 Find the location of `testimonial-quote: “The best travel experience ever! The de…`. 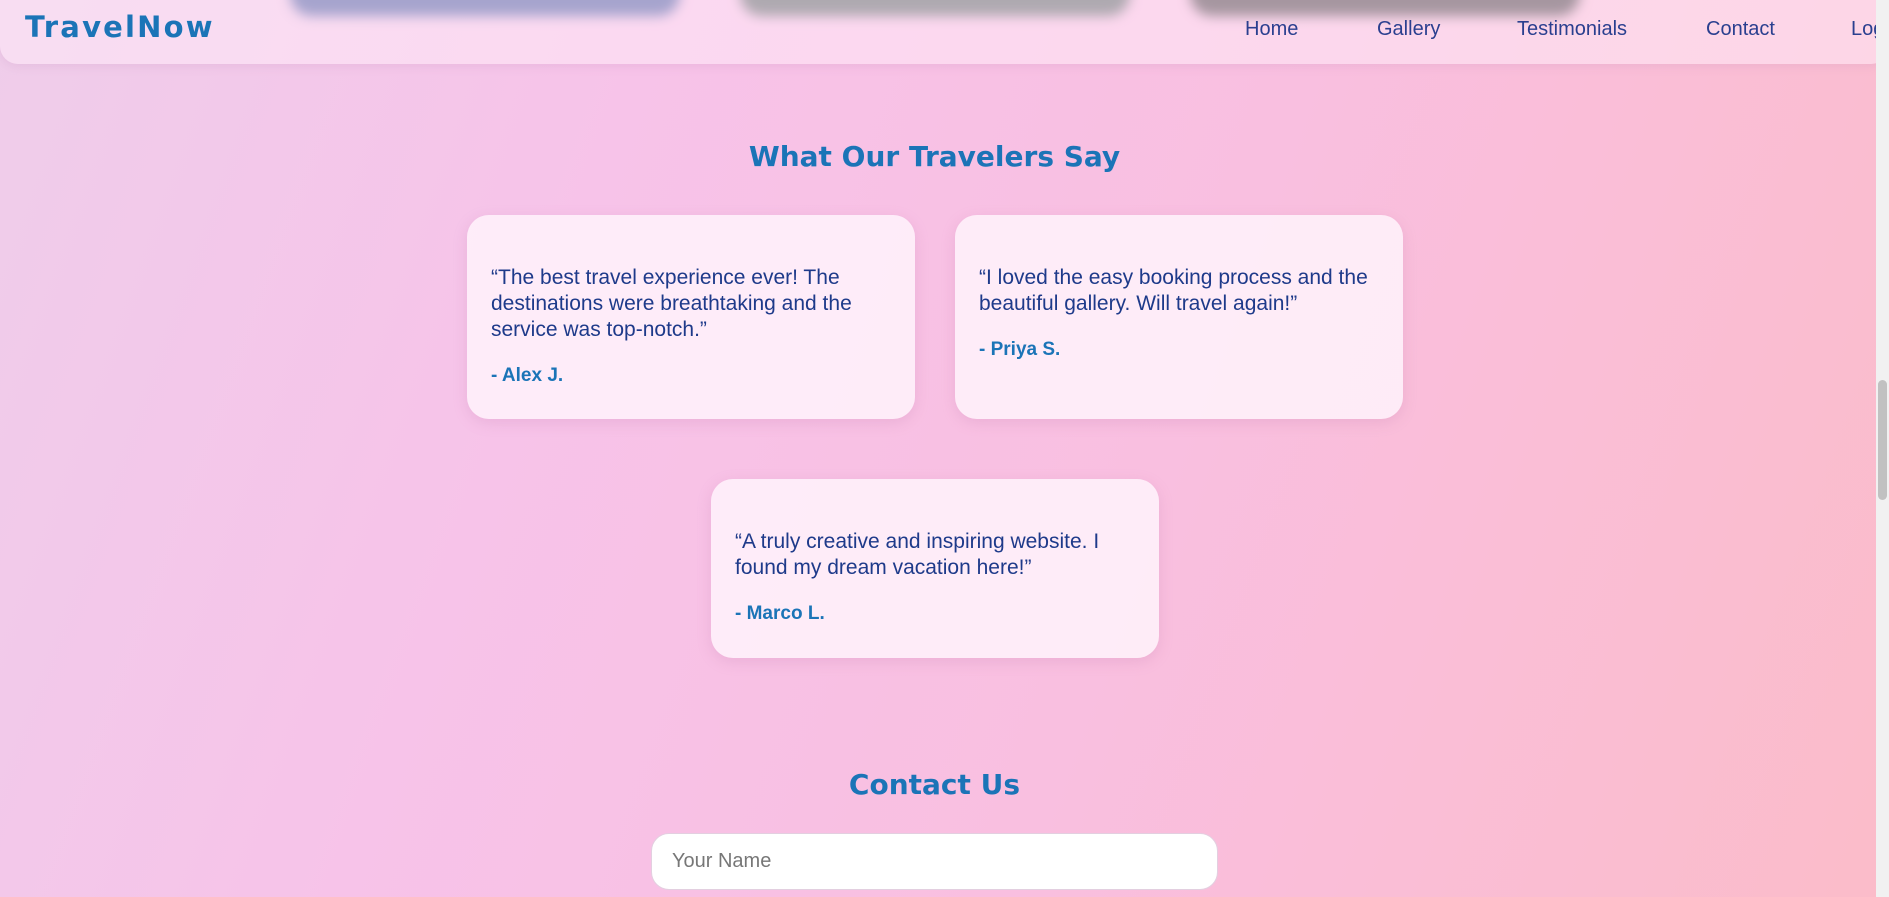

testimonial-quote: “The best travel experience ever! The de… is located at coordinates (671, 303).